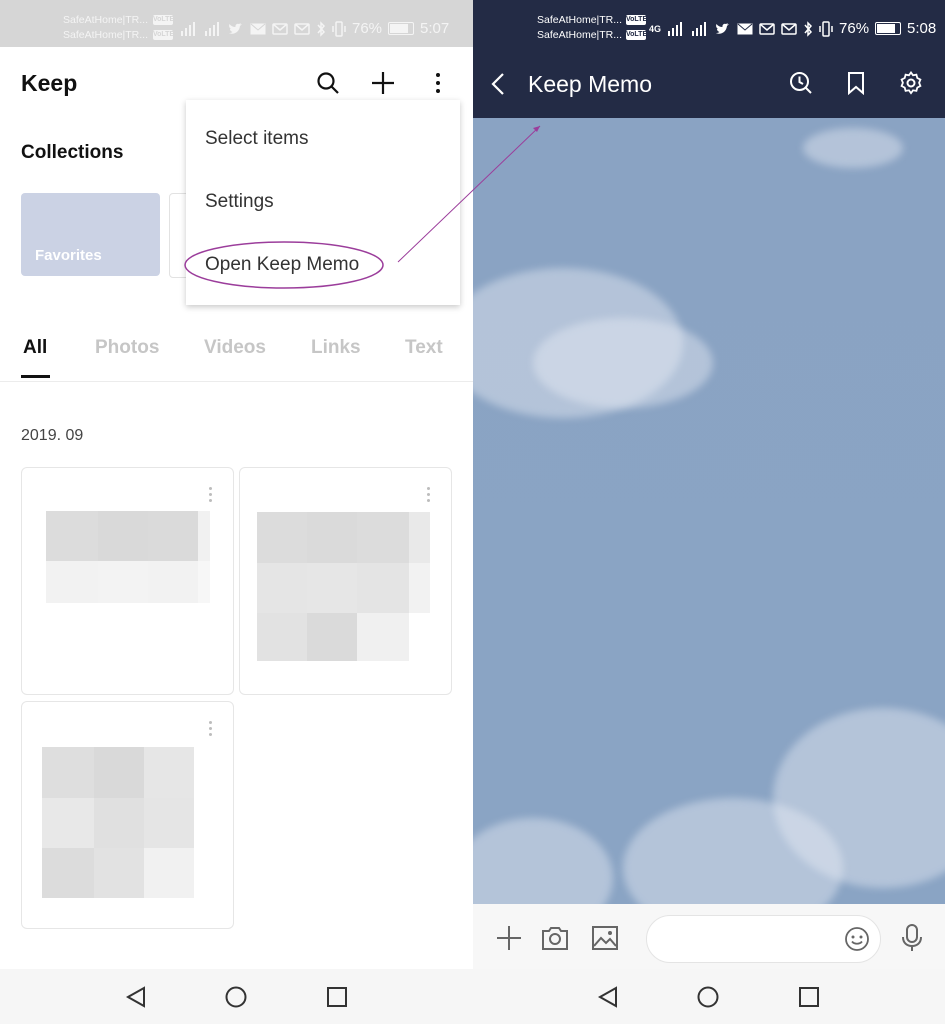 This screenshot has width=945, height=1024. I want to click on app-bar: Keep Memo, so click(709, 82).